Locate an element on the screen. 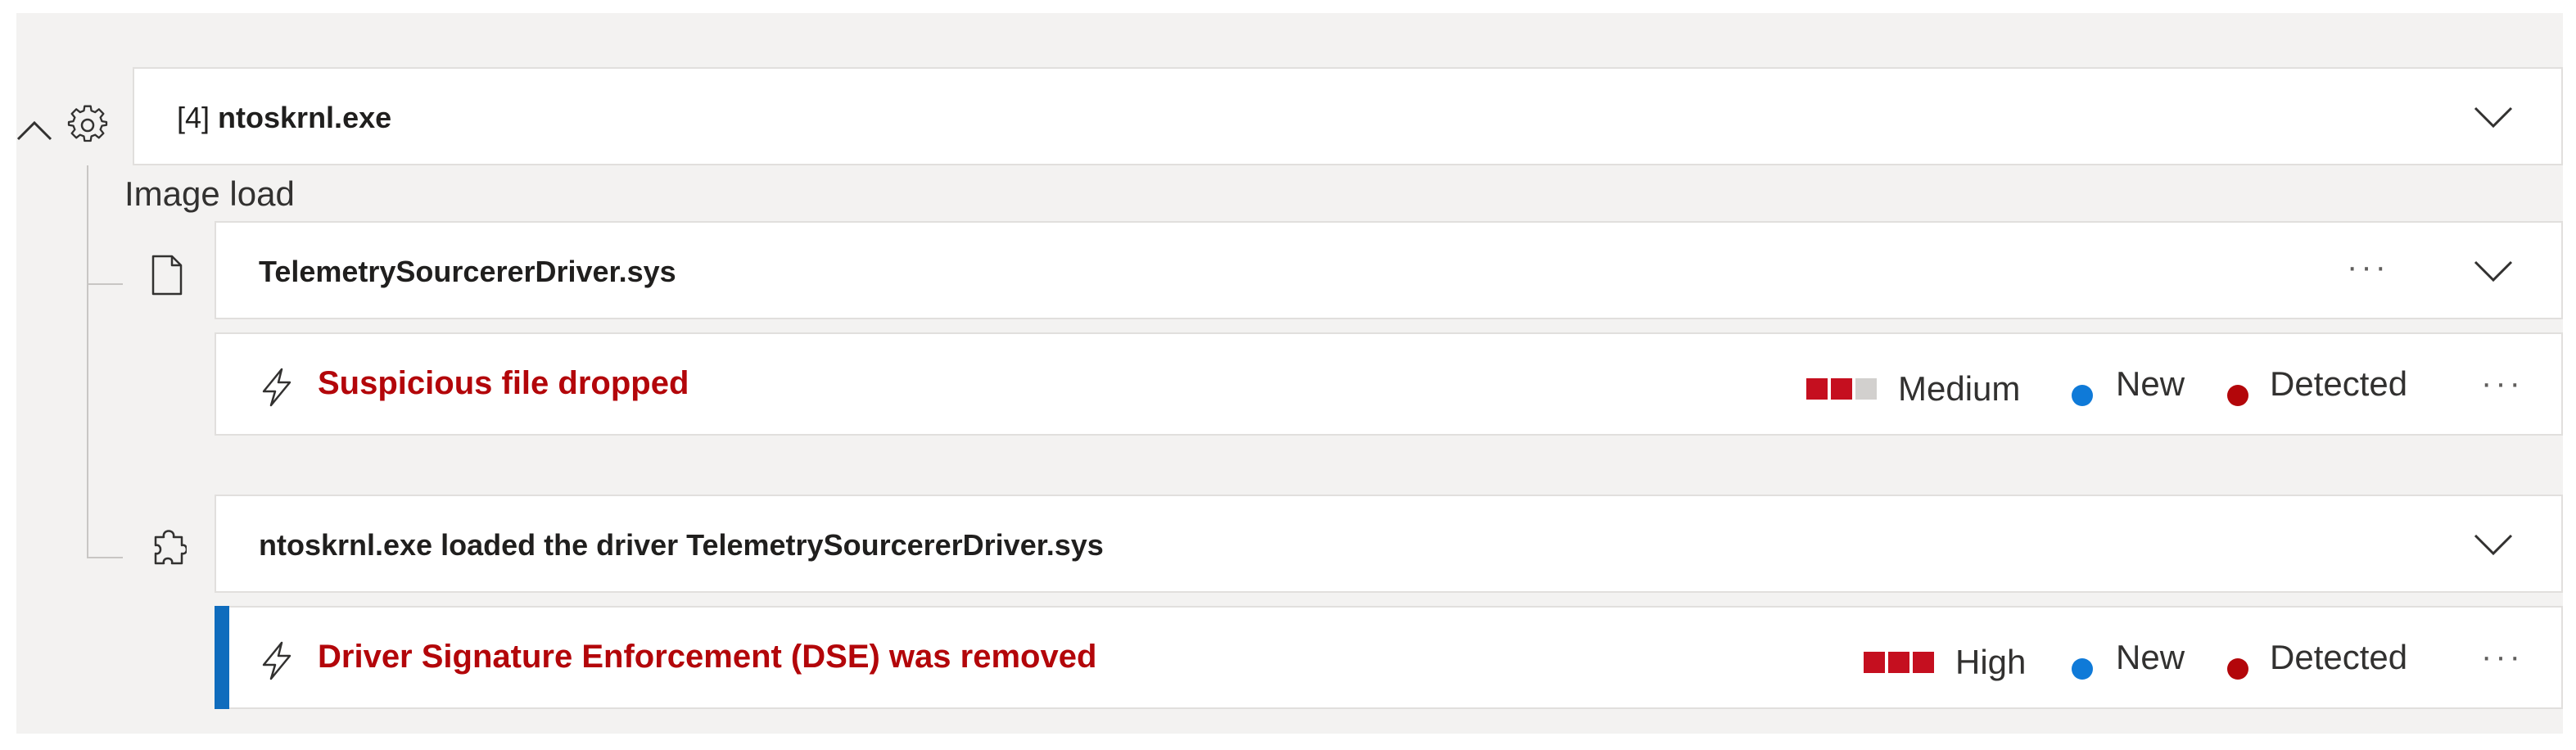 This screenshot has height=750, width=2576. chevron-up-icon is located at coordinates (34, 130).